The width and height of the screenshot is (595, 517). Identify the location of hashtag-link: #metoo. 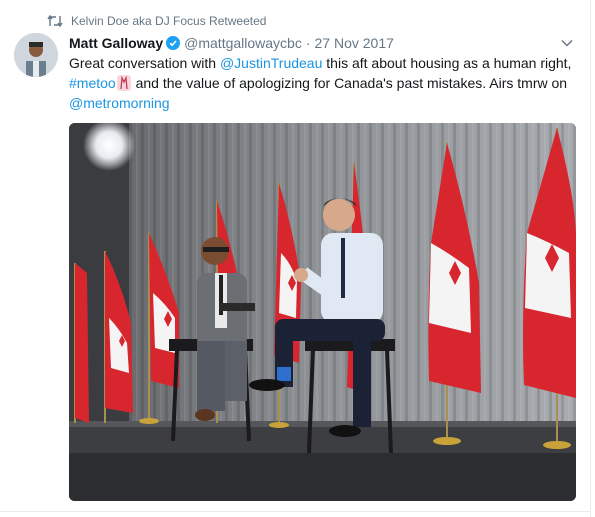
(92, 83).